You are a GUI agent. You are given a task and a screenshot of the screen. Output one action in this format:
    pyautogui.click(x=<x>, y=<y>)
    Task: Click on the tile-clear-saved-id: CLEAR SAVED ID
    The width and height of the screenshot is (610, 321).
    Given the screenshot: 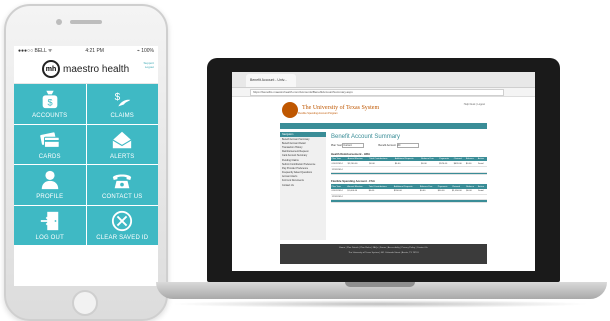 What is the action you would take?
    pyautogui.click(x=122, y=225)
    